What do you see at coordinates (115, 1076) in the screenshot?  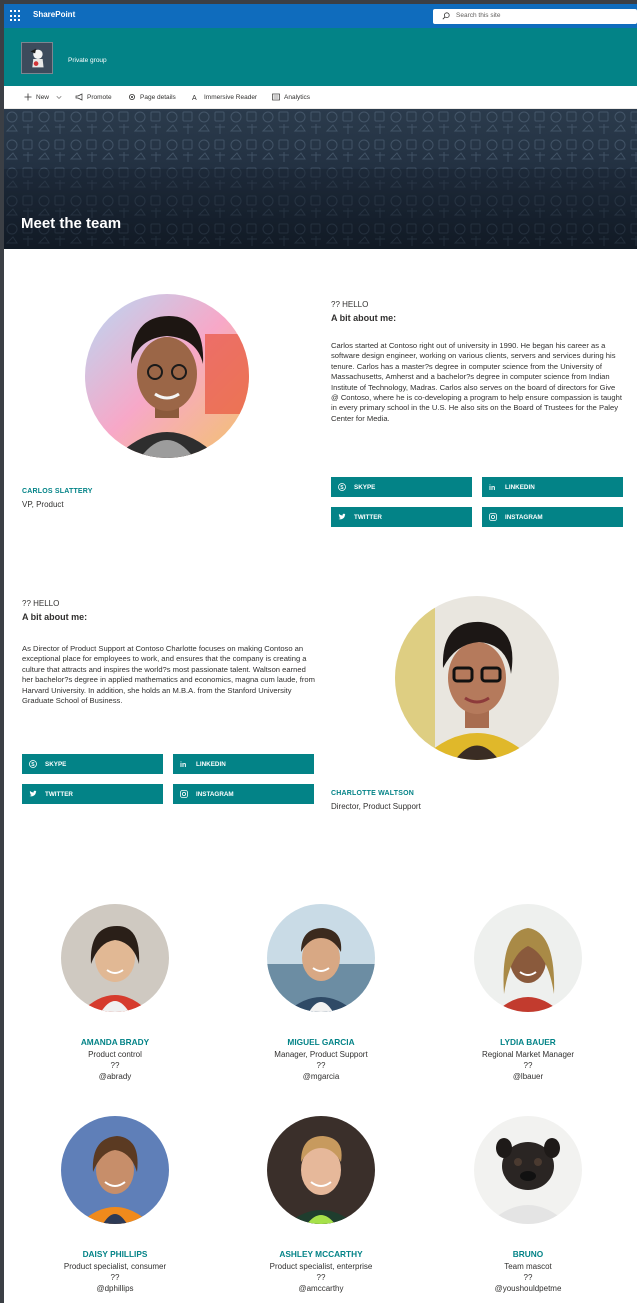 I see `member-handle: @abrady` at bounding box center [115, 1076].